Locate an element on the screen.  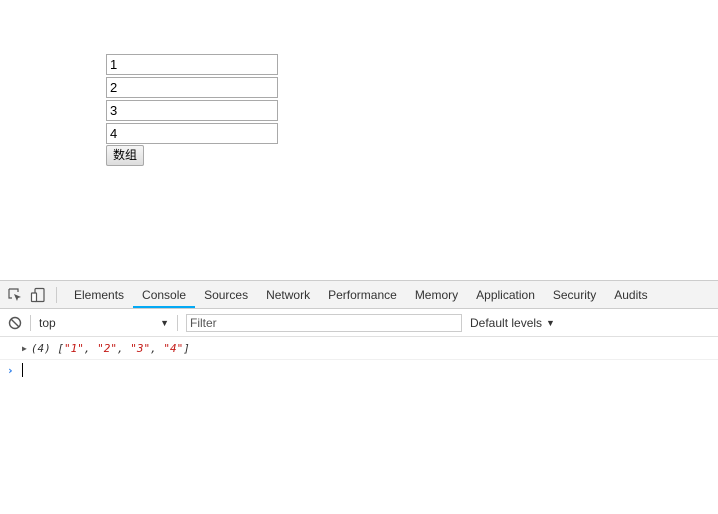
log-levels-selector: Default levels ▼ is located at coordinates (512, 323).